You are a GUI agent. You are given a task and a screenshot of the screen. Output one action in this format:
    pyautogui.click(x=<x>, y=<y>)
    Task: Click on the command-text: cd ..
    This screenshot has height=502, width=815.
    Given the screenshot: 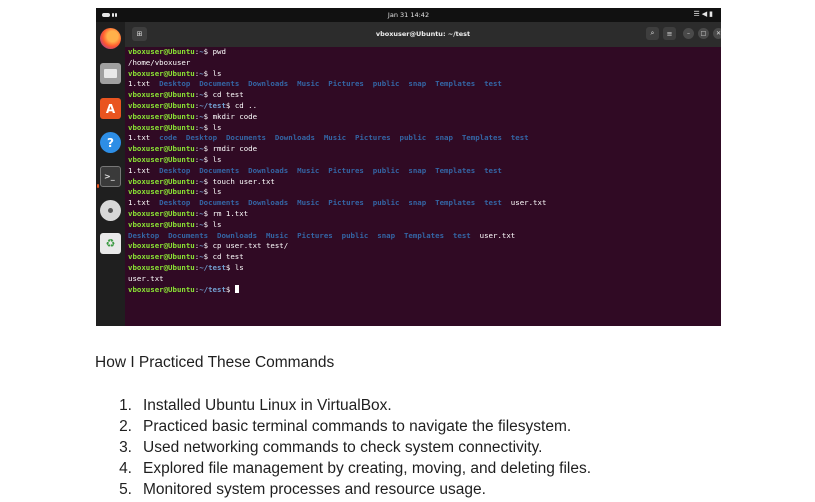 What is the action you would take?
    pyautogui.click(x=246, y=105)
    